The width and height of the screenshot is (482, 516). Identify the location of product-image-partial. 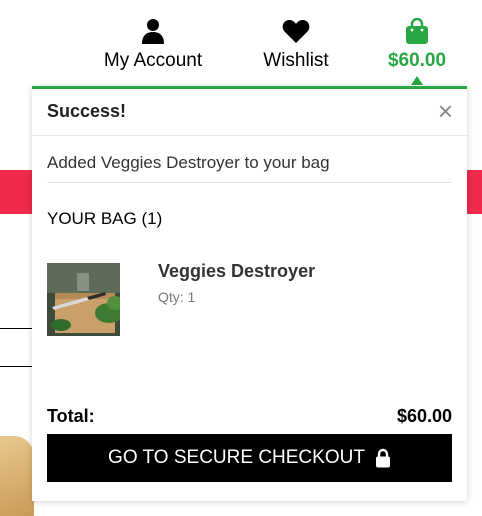
(17, 476).